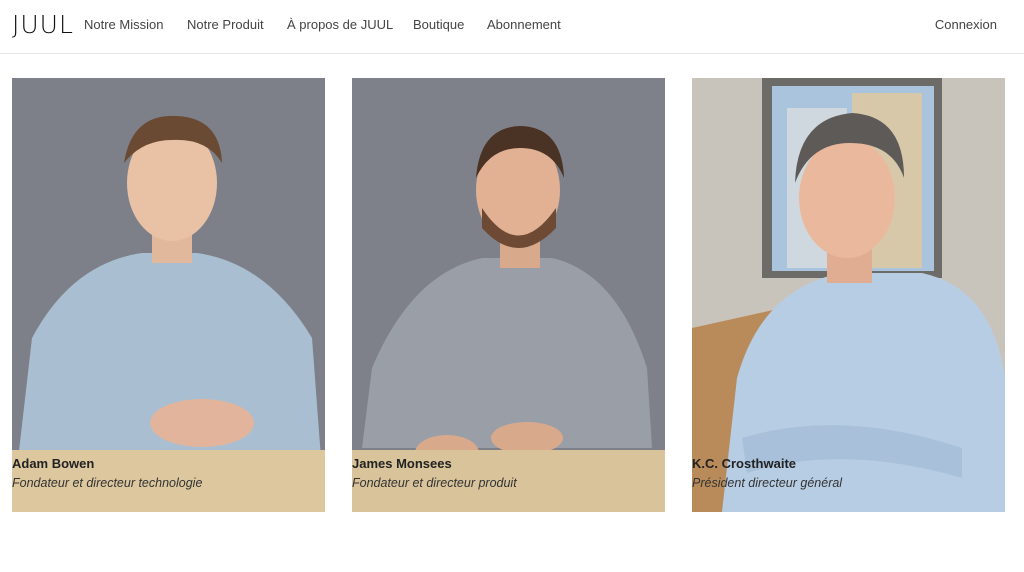 Image resolution: width=1024 pixels, height=572 pixels. I want to click on team-member-name: K.C. Crosthwaite, so click(744, 463).